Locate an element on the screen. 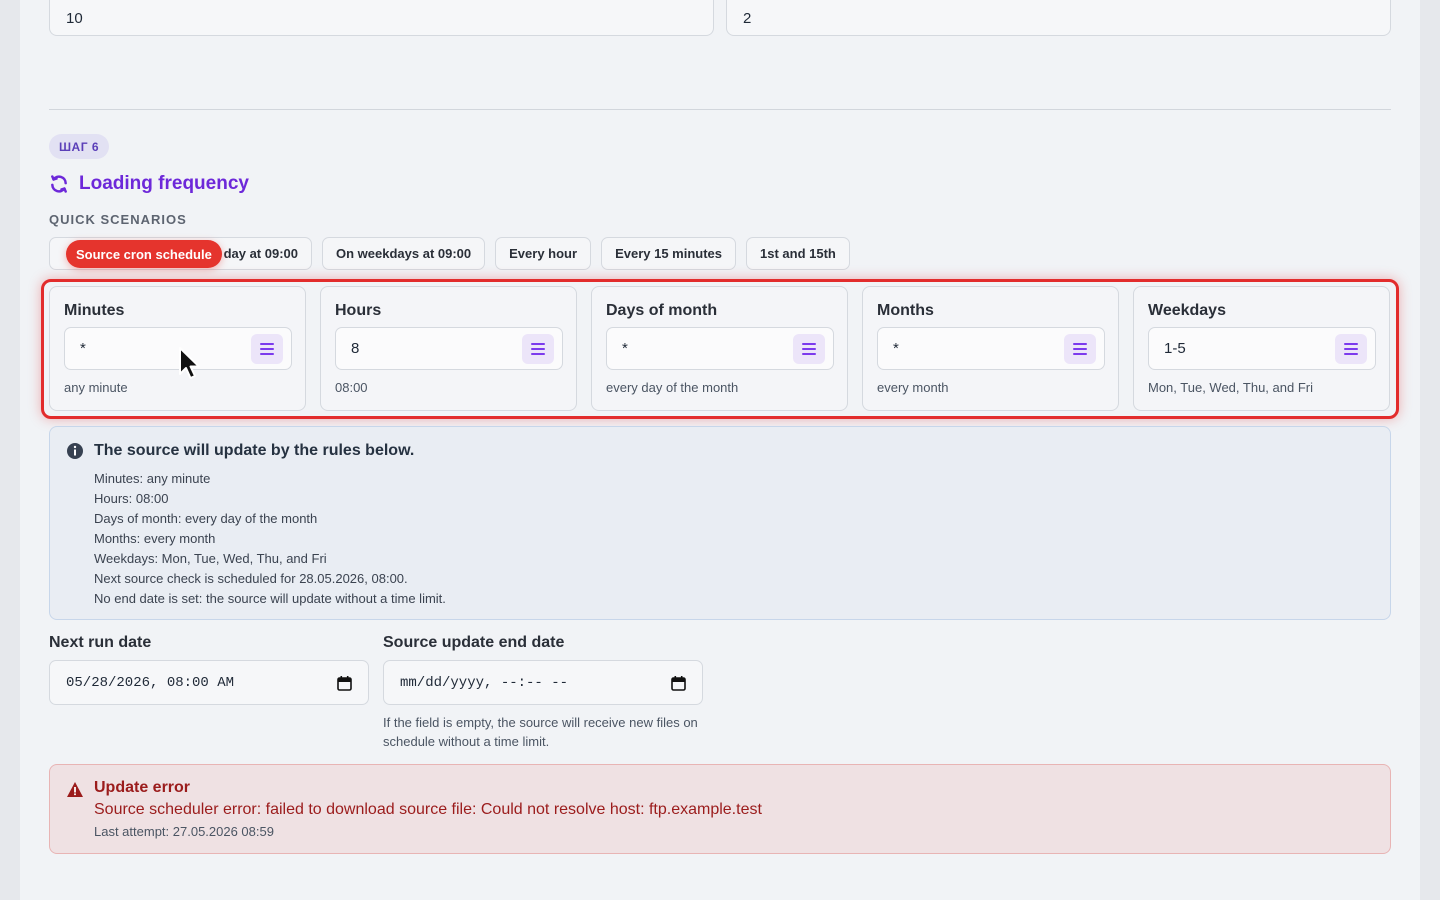 This screenshot has width=1440, height=900. hours-value: 8 is located at coordinates (355, 348).